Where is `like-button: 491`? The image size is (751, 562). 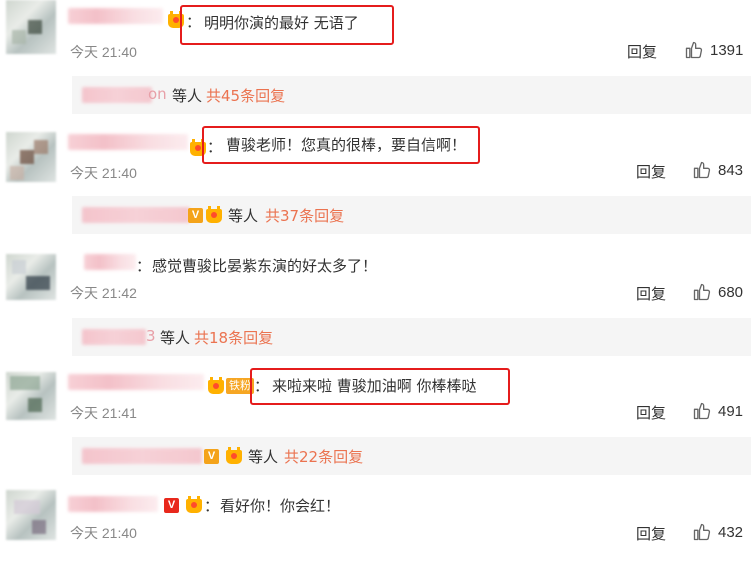 like-button: 491 is located at coordinates (717, 411).